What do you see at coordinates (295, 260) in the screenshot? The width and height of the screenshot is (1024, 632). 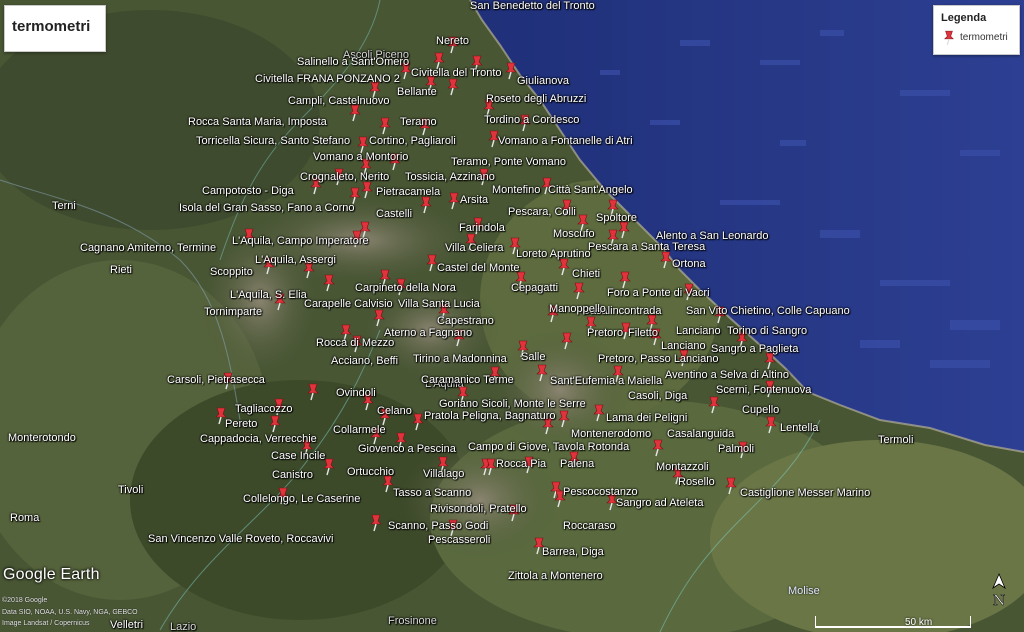 I see `station-label: L'Aquila, Assergi` at bounding box center [295, 260].